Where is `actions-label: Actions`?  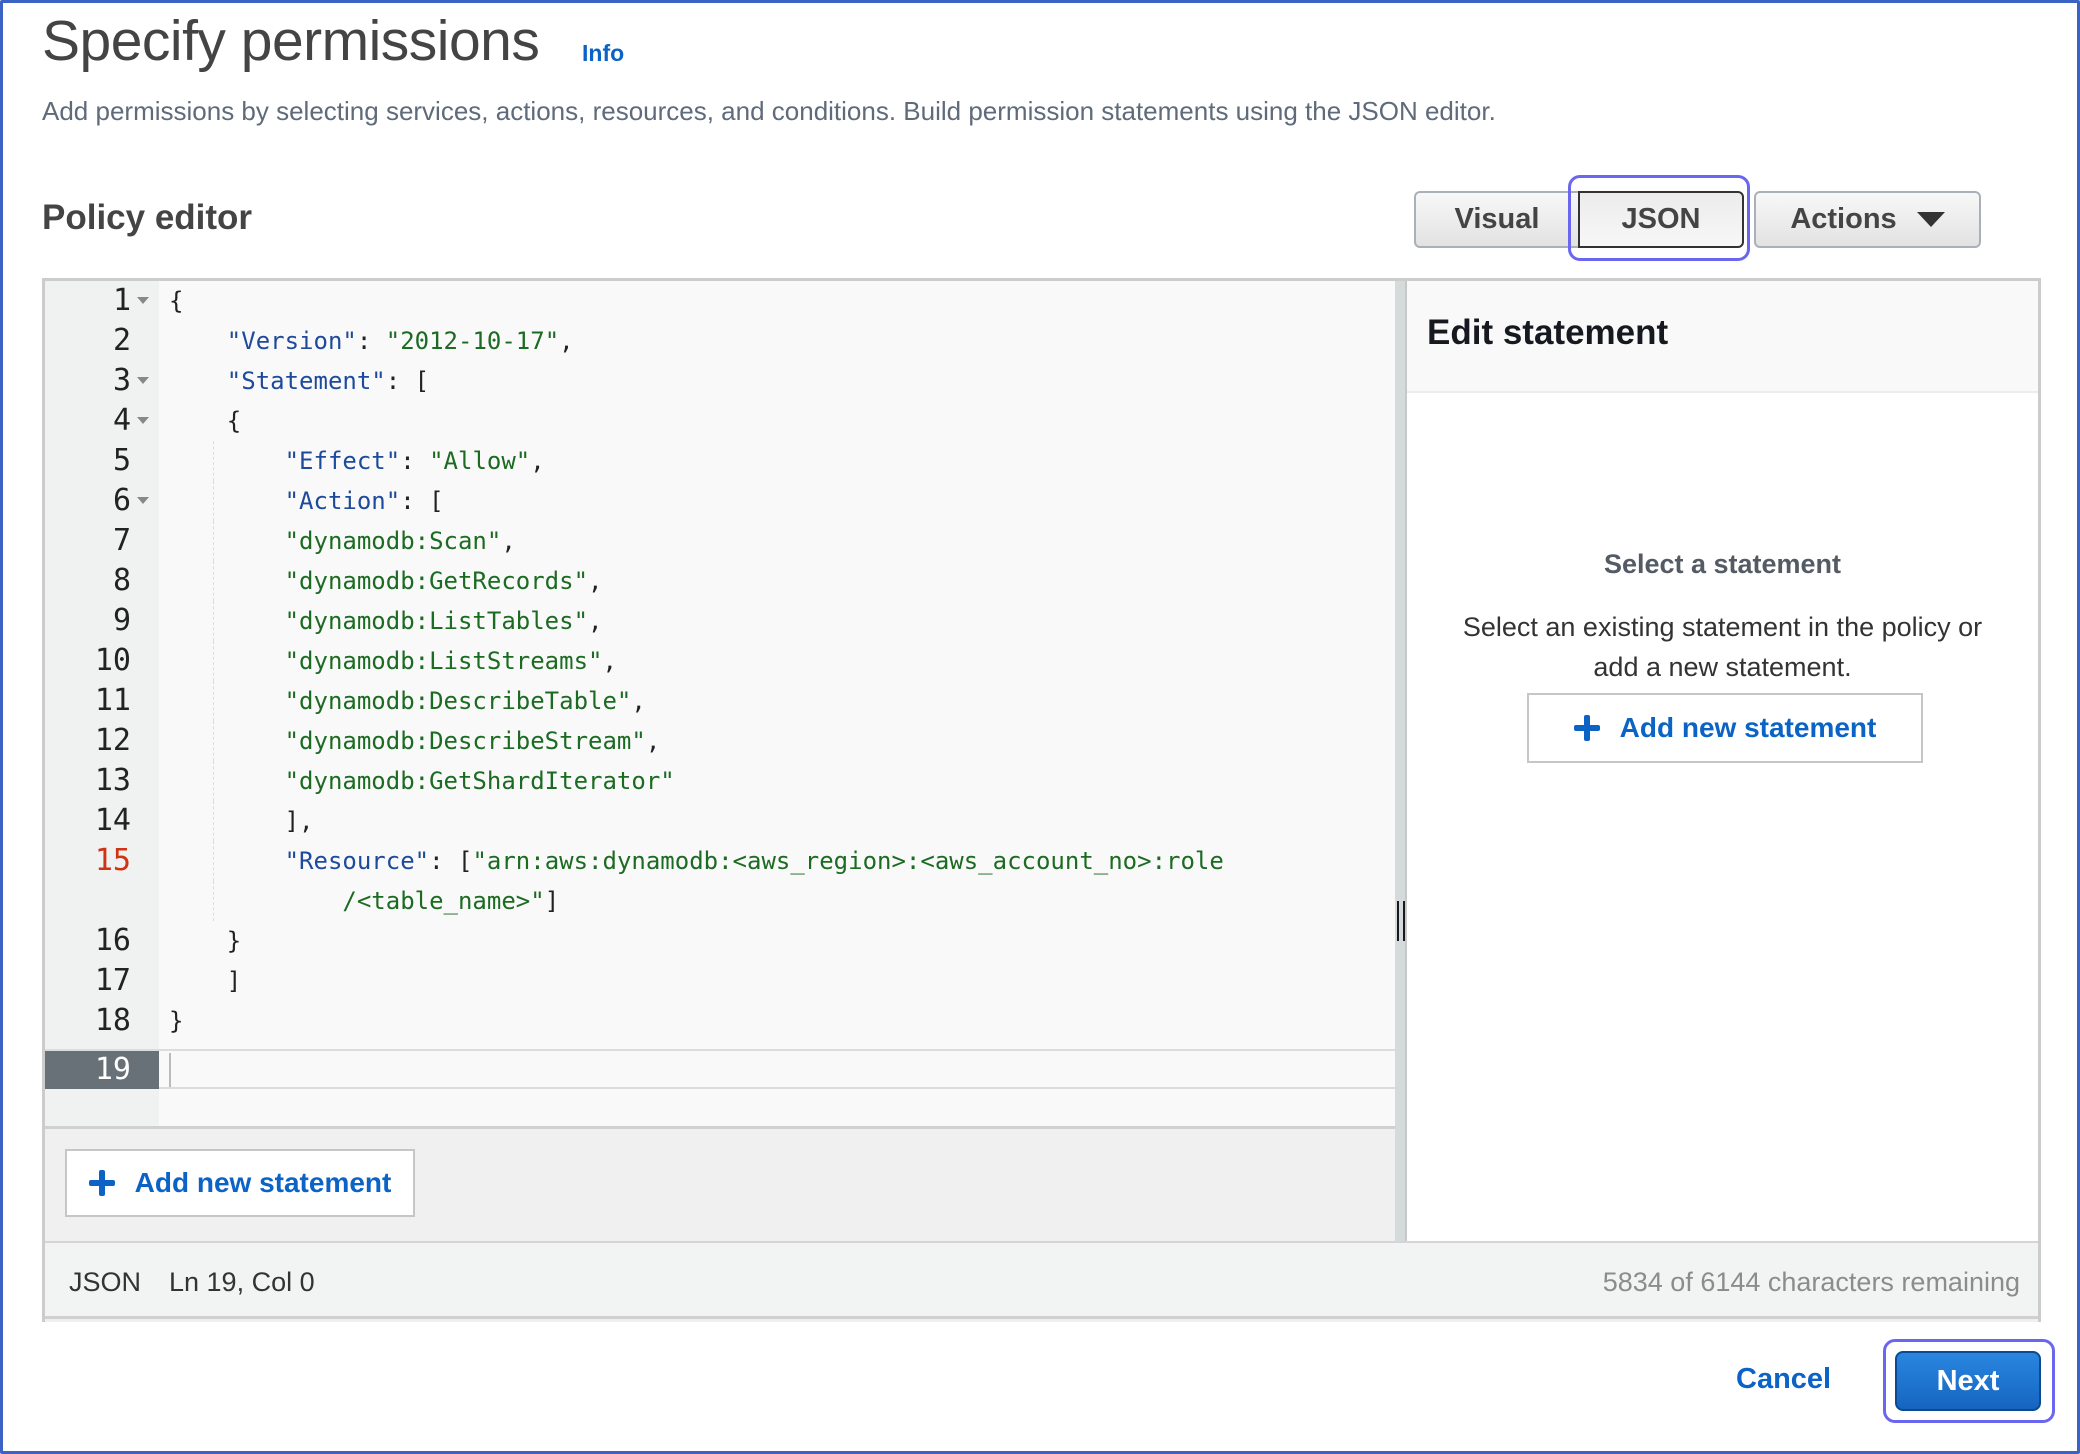 actions-label: Actions is located at coordinates (1843, 219).